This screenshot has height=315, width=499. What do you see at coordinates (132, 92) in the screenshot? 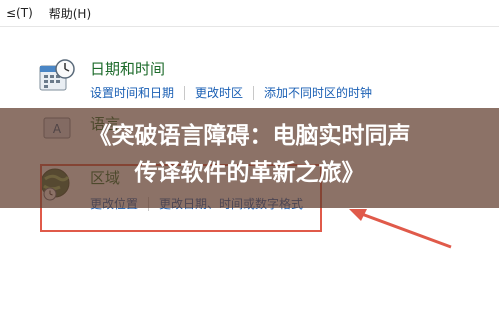
I see `set-time-date-link: 设置时间和日期` at bounding box center [132, 92].